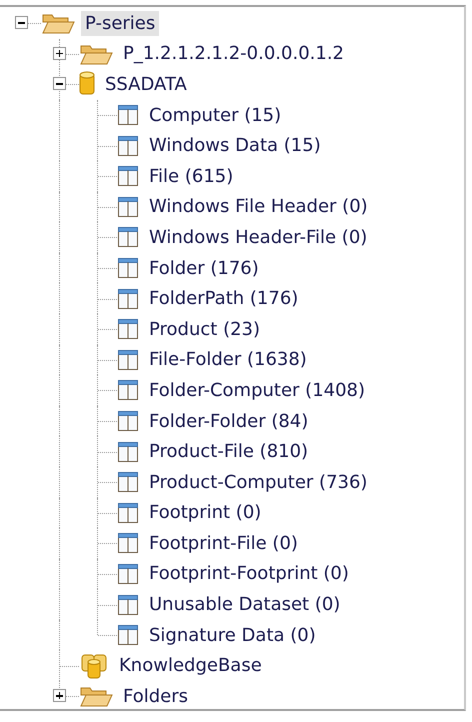 The width and height of the screenshot is (472, 722). I want to click on tree-item: Unusable Dataset (0), so click(244, 605).